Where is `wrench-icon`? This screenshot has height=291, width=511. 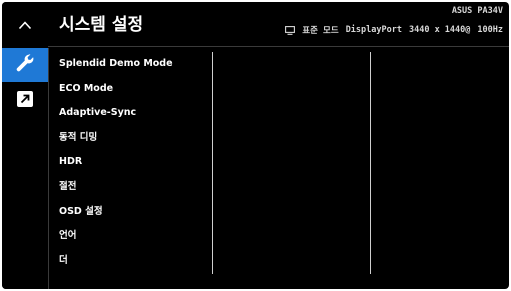
wrench-icon is located at coordinates (25, 65).